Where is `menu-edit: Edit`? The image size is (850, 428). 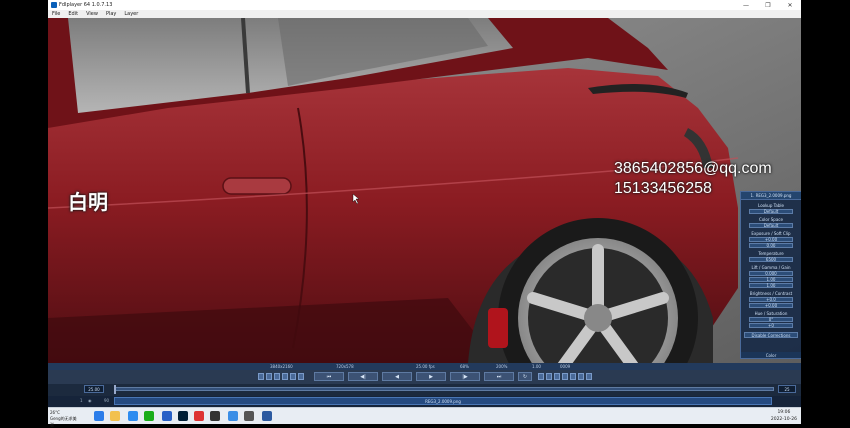
menu-edit: Edit is located at coordinates (73, 14).